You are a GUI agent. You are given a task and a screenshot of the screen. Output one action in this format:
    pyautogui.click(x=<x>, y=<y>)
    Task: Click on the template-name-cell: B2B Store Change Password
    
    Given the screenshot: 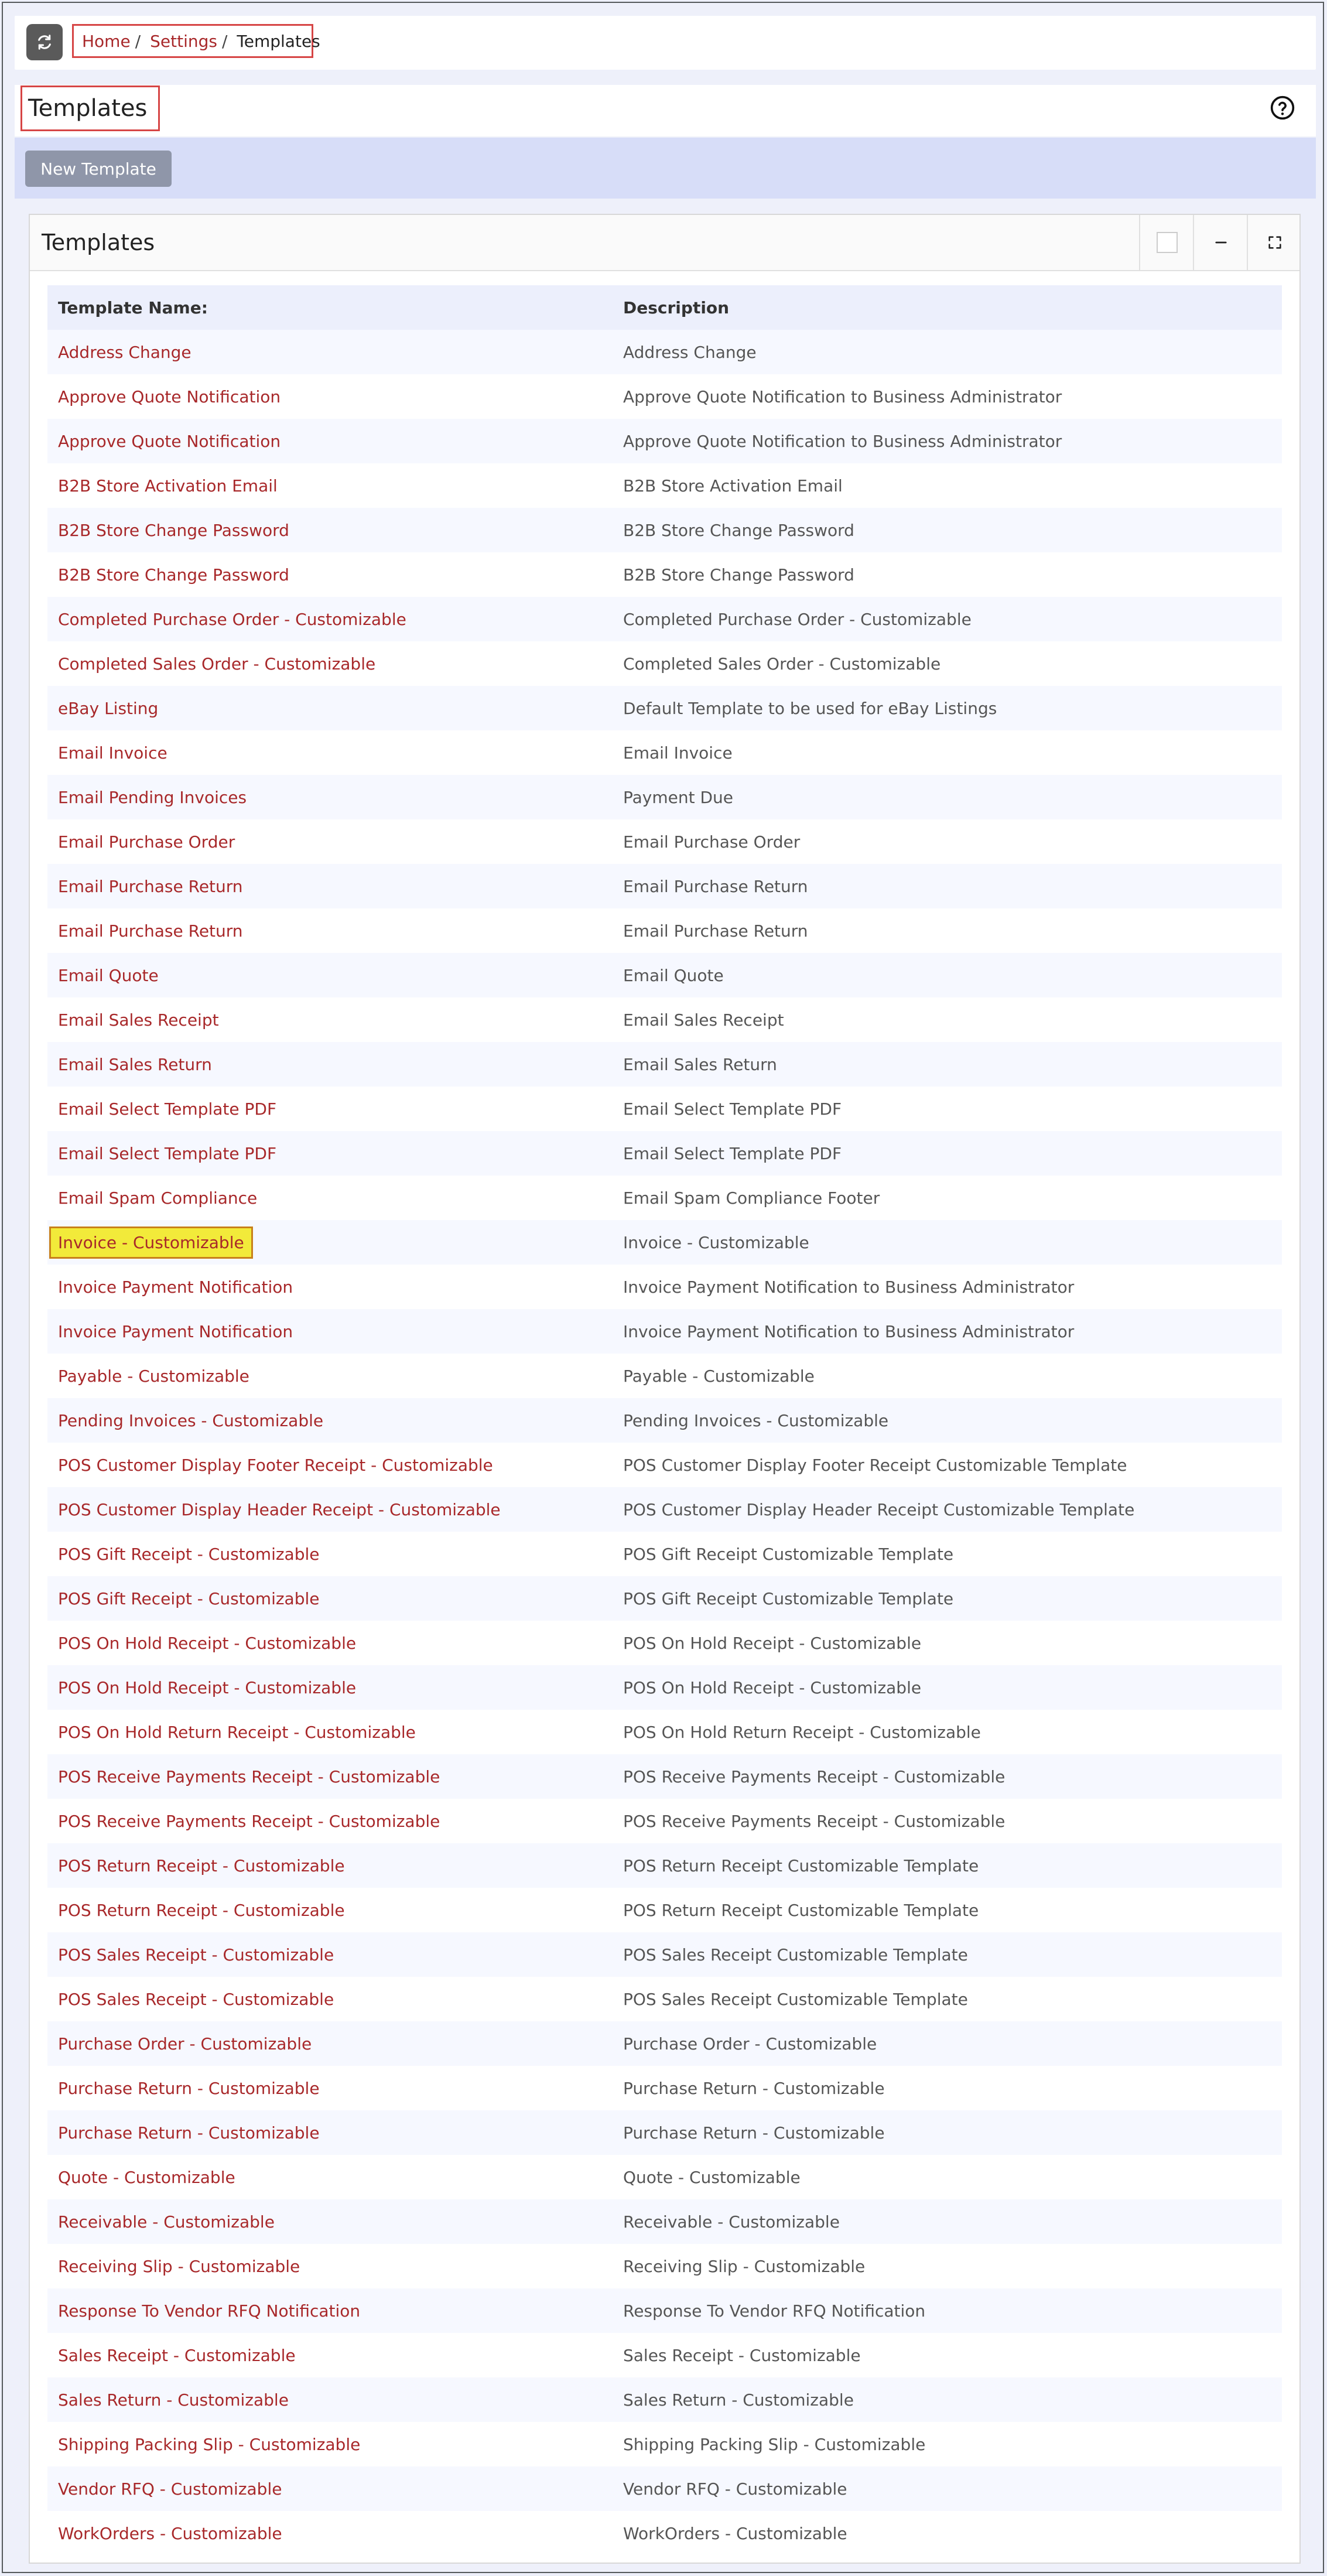 What is the action you would take?
    pyautogui.click(x=335, y=530)
    